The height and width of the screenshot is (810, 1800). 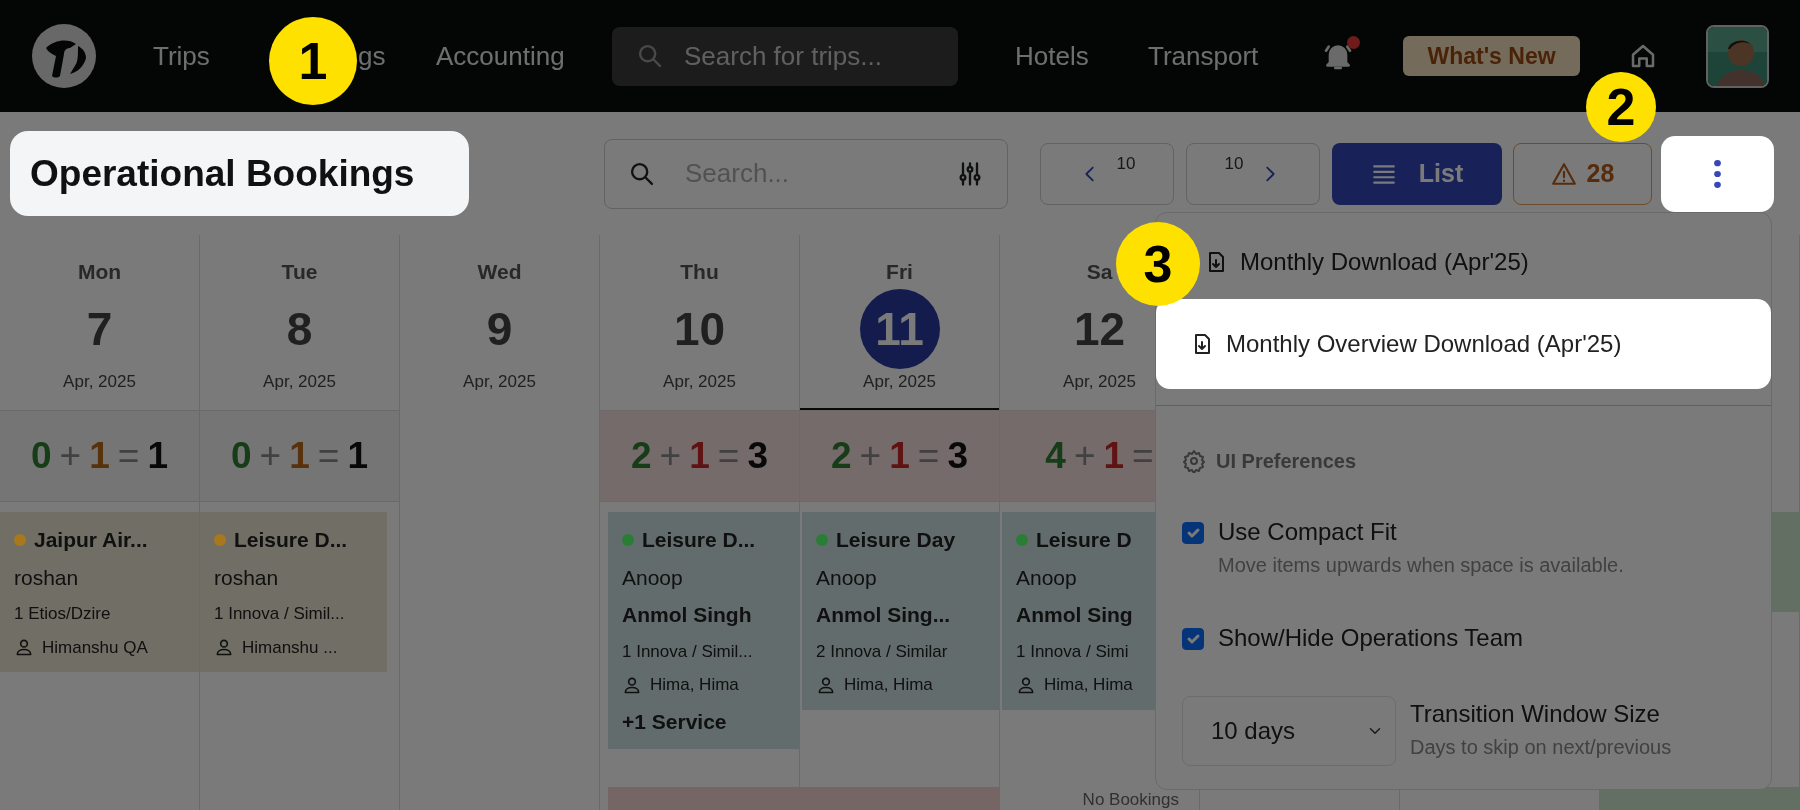 I want to click on section-heading: UI Preferences, so click(x=1286, y=461).